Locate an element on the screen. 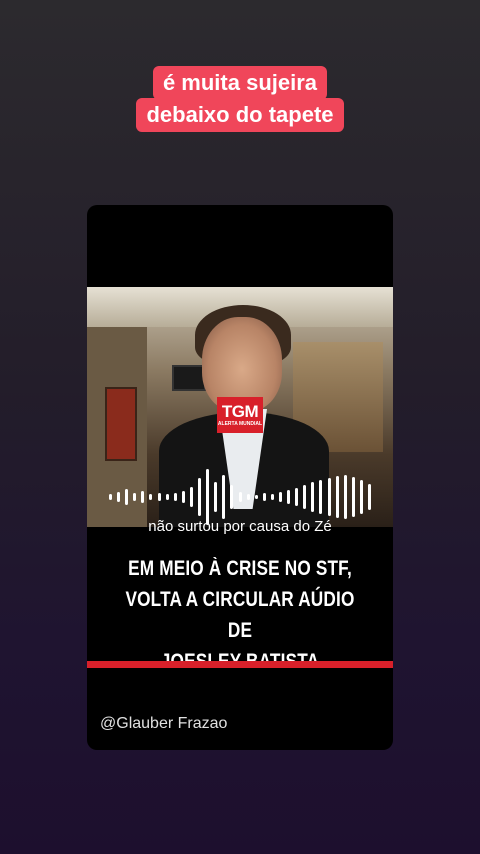 The height and width of the screenshot is (854, 480). headline-line-1: EM MEIO À CRISE NO STF, is located at coordinates (240, 568).